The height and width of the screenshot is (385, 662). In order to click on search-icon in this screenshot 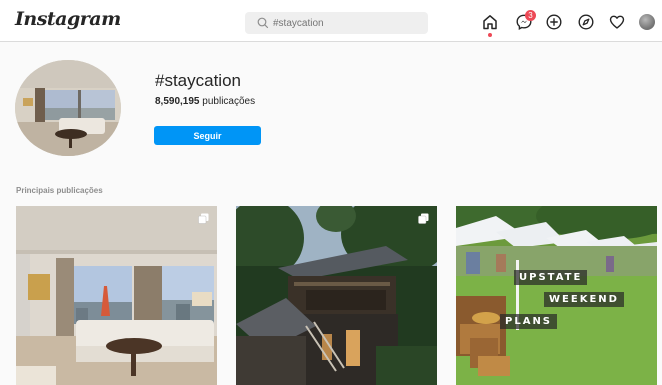, I will do `click(263, 23)`.